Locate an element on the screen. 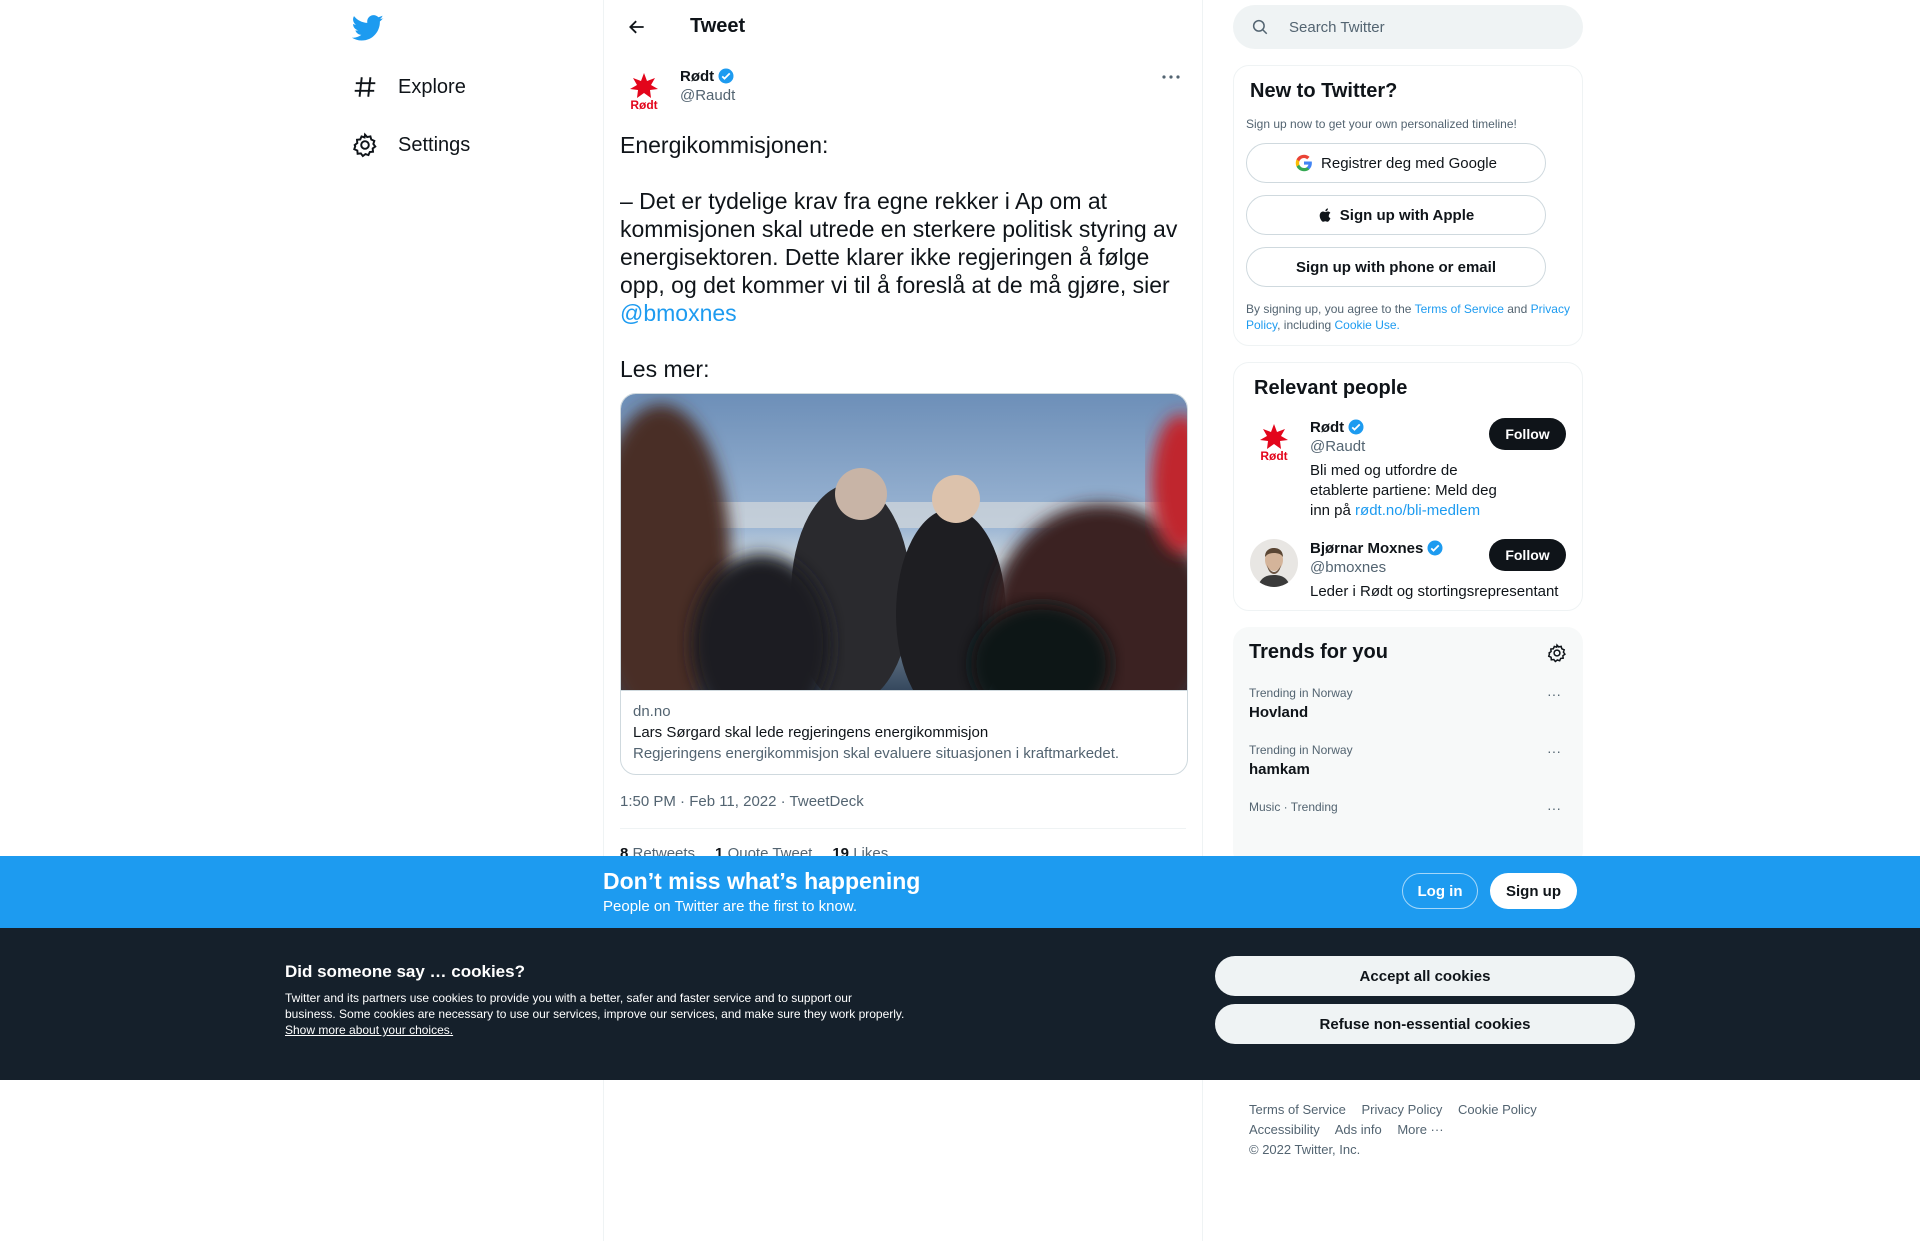 The height and width of the screenshot is (1241, 1920). new-to-twitter-title: New to Twitter? is located at coordinates (1324, 91).